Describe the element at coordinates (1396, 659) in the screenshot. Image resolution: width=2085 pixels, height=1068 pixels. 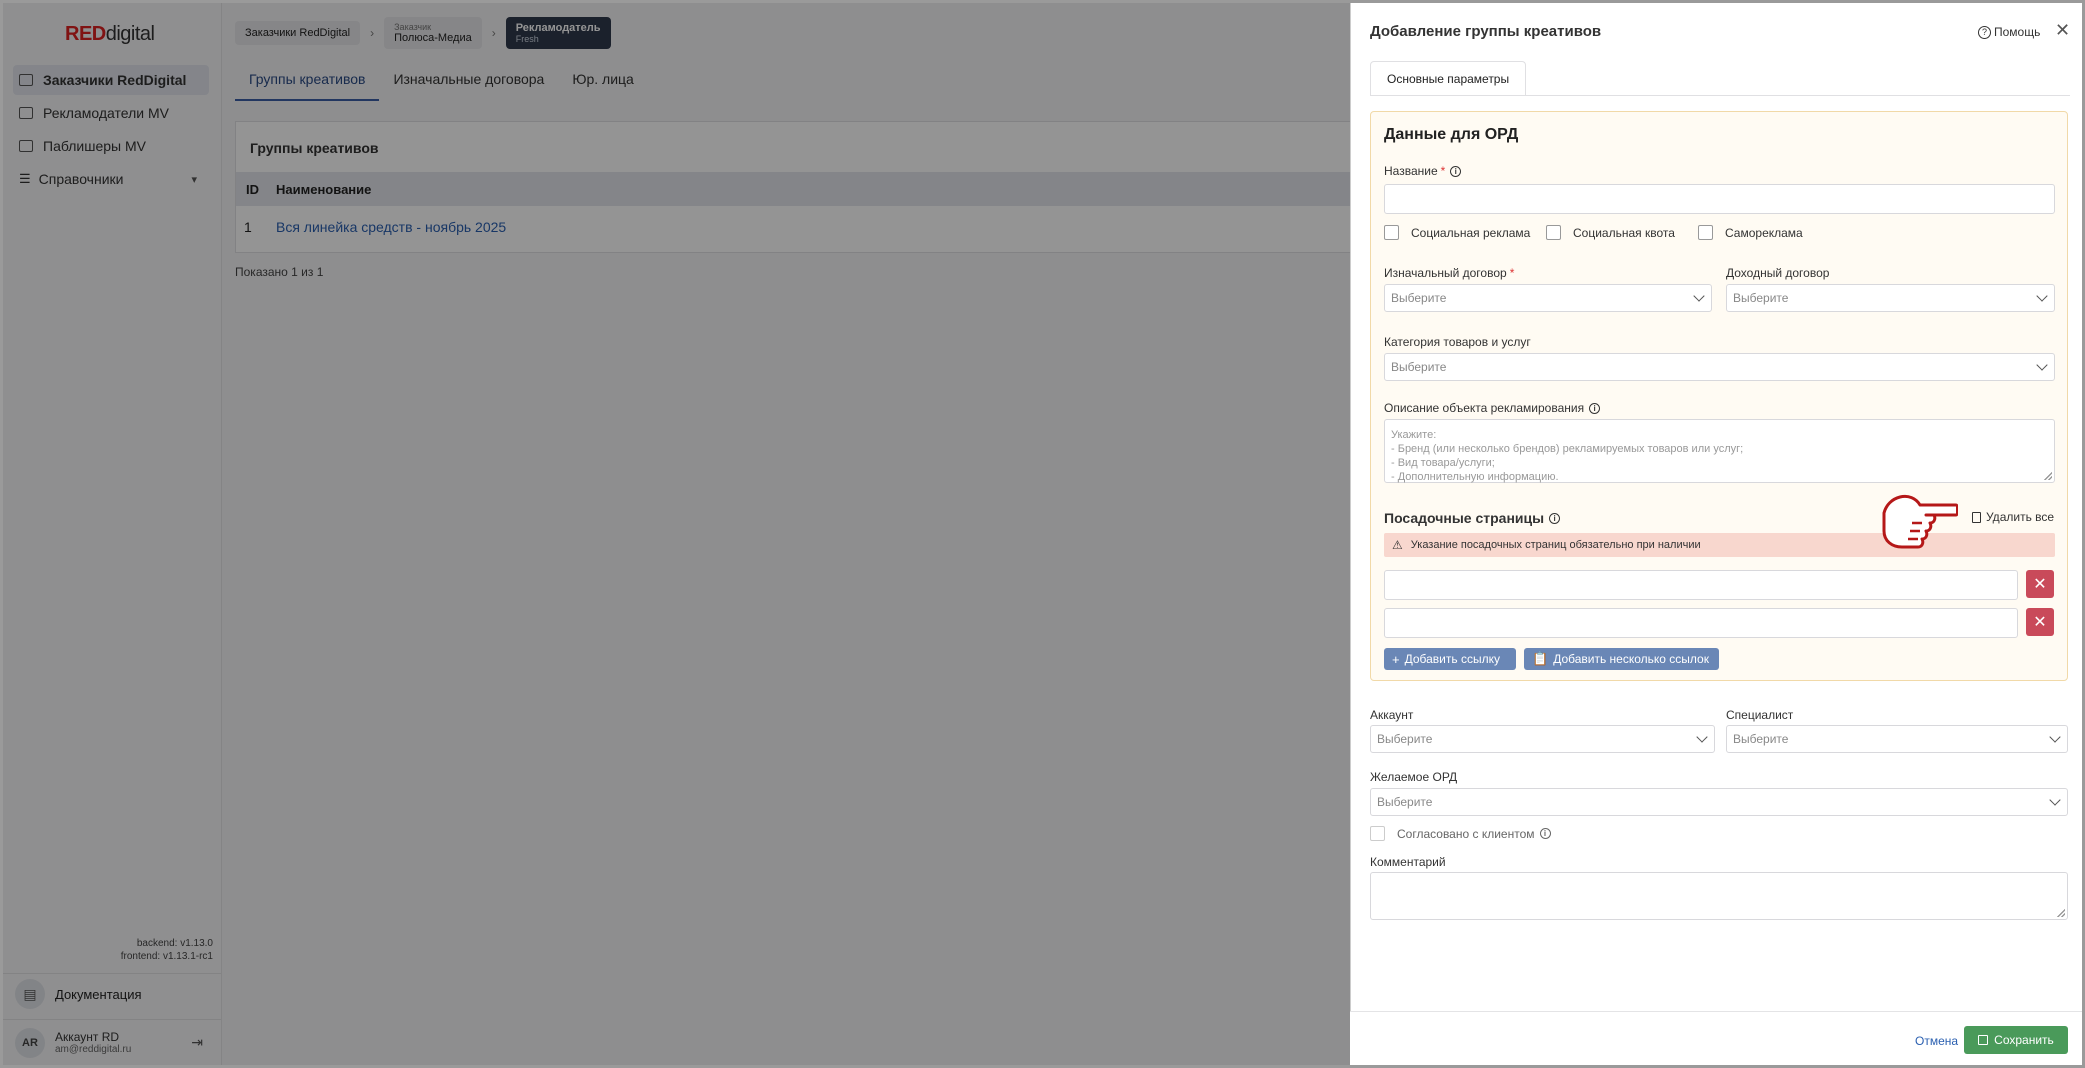
I see `plus-icon: +` at that location.